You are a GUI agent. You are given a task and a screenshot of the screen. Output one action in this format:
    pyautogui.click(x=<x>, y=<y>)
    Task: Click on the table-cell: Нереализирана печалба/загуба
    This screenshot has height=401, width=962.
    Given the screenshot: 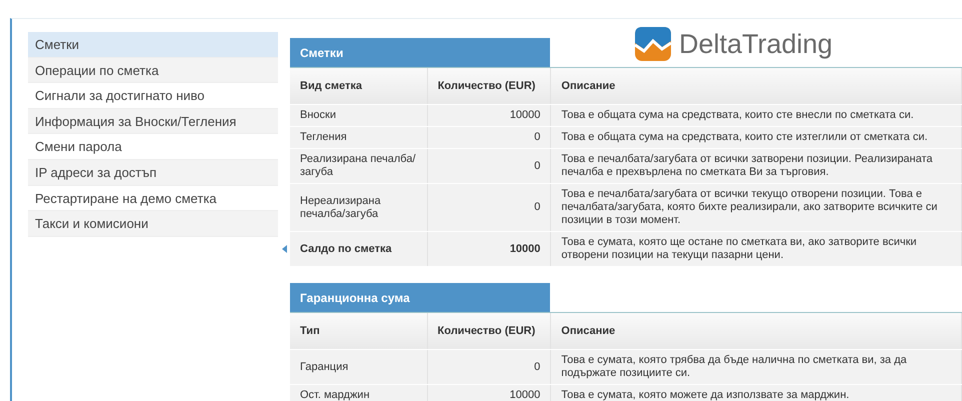 What is the action you would take?
    pyautogui.click(x=359, y=208)
    